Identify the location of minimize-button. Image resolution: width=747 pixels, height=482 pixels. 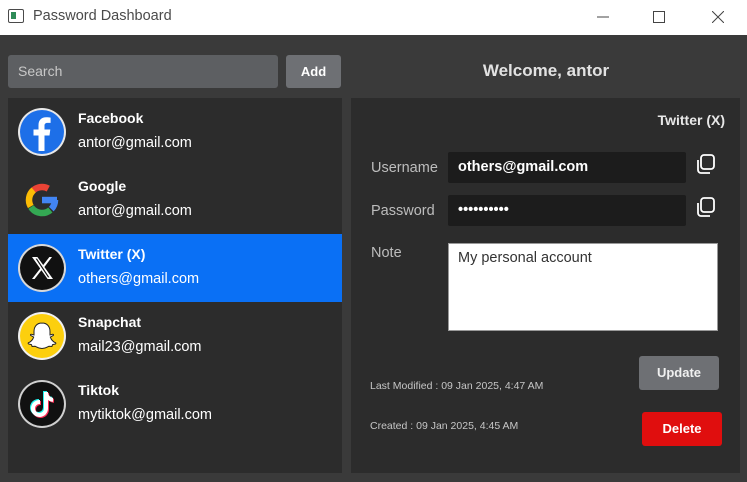
(603, 17).